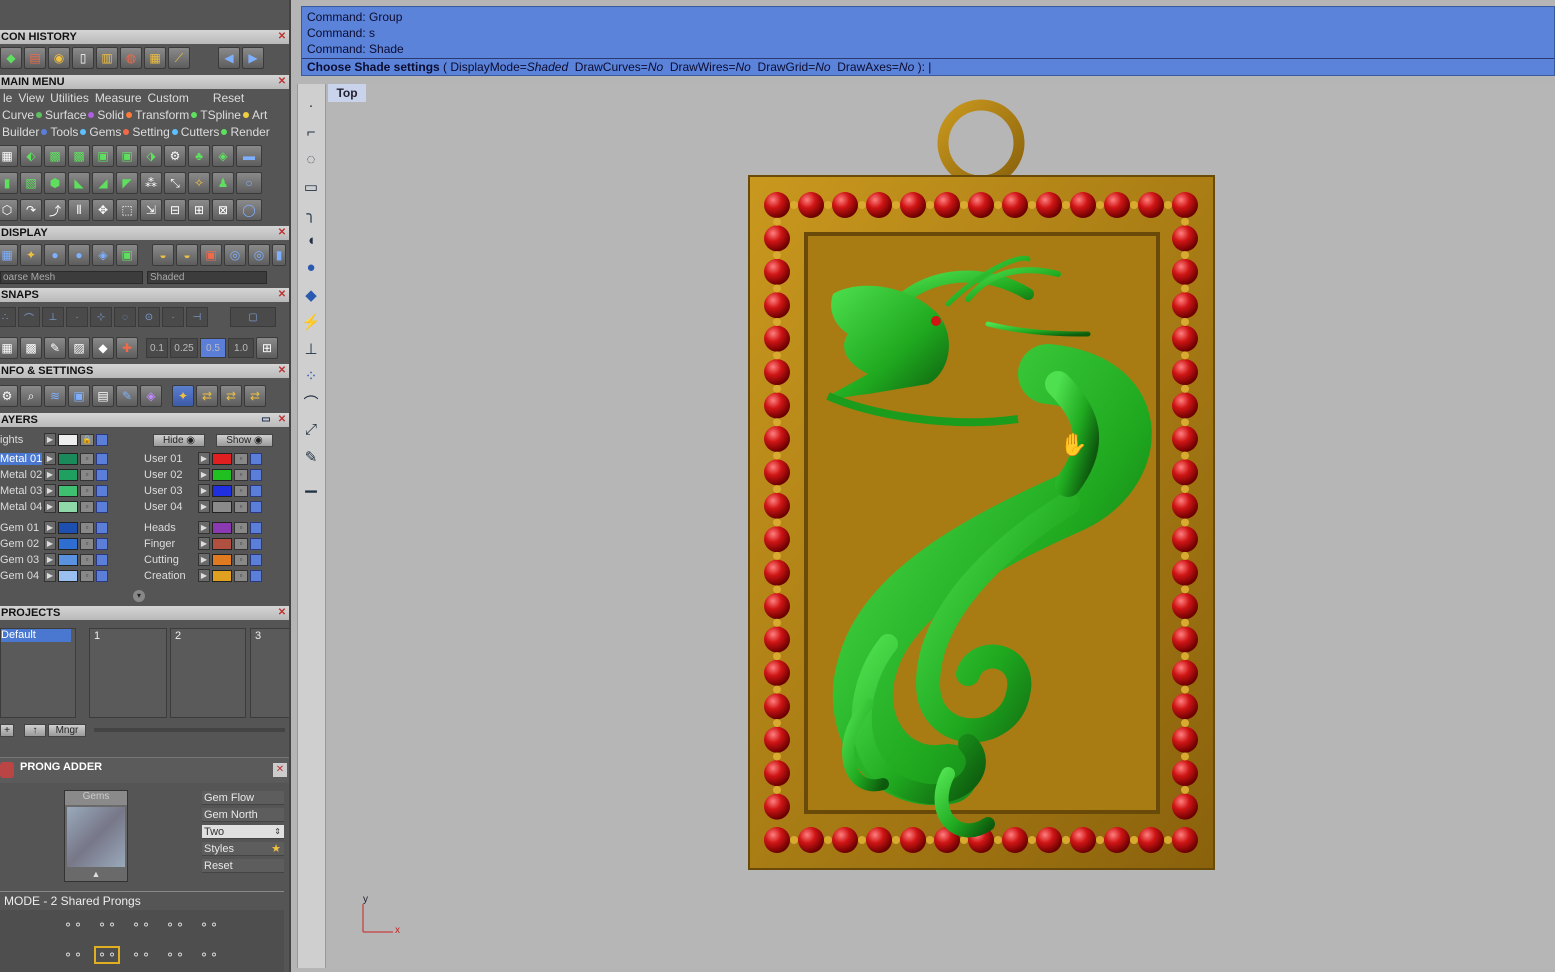 The width and height of the screenshot is (1555, 972). What do you see at coordinates (127, 210) in the screenshot?
I see `tool-icon: ⬚` at bounding box center [127, 210].